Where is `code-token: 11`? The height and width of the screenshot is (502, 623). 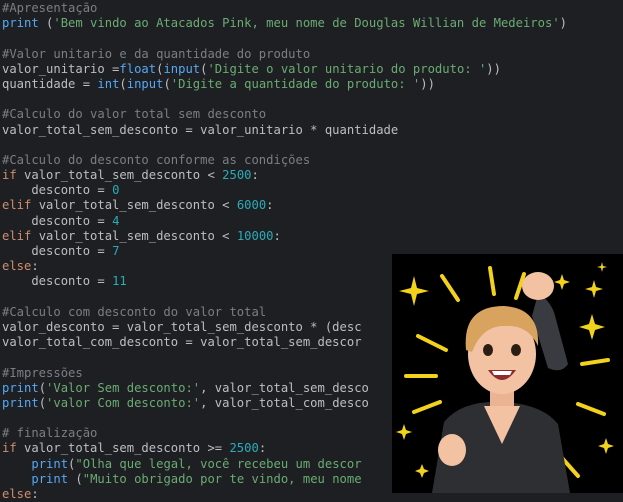
code-token: 11 is located at coordinates (119, 281).